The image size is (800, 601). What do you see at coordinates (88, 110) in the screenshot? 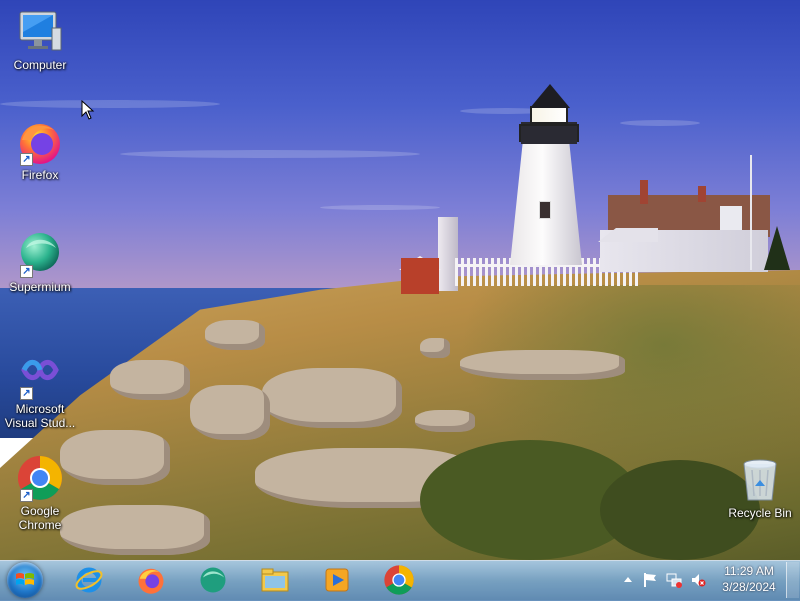
I see `mouse-cursor-icon` at bounding box center [88, 110].